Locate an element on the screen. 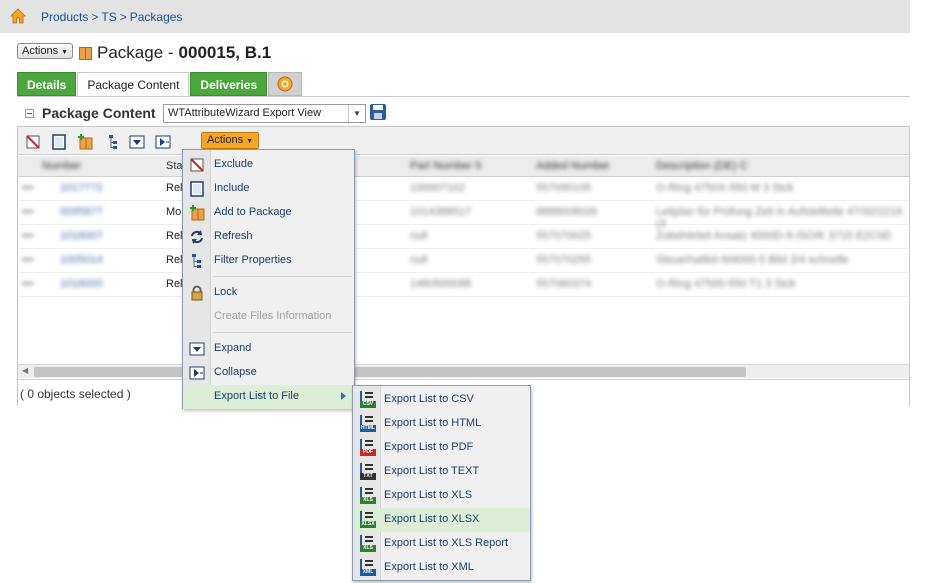  section-title: Package Content is located at coordinates (99, 113).